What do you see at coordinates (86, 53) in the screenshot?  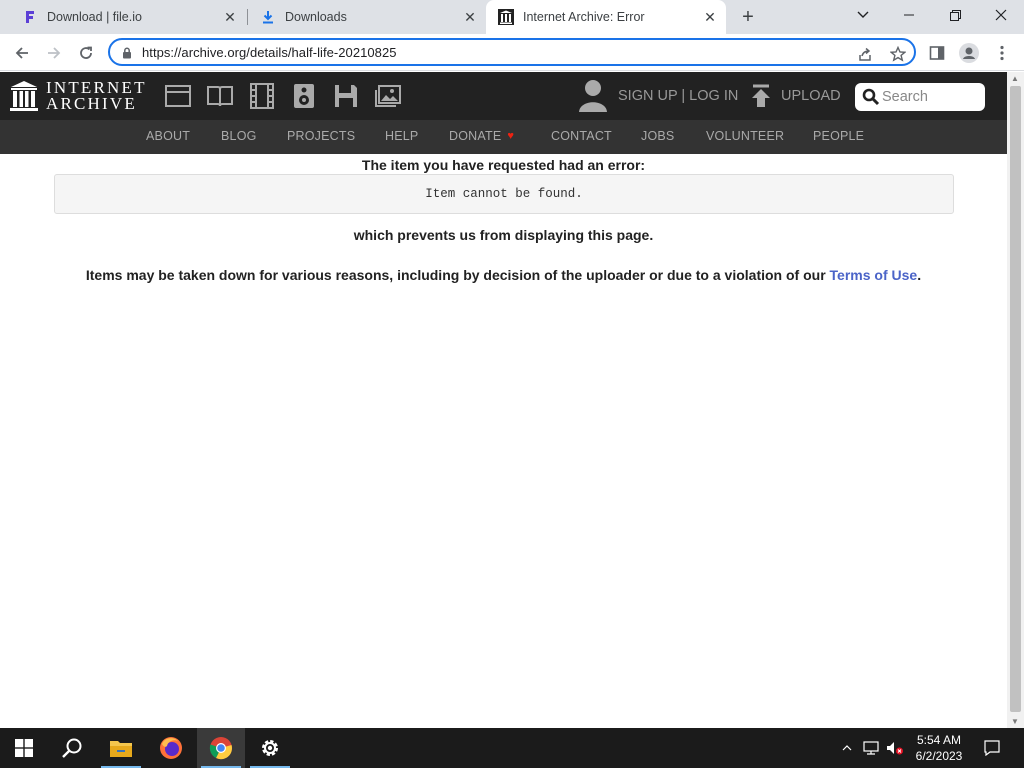 I see `reload-button` at bounding box center [86, 53].